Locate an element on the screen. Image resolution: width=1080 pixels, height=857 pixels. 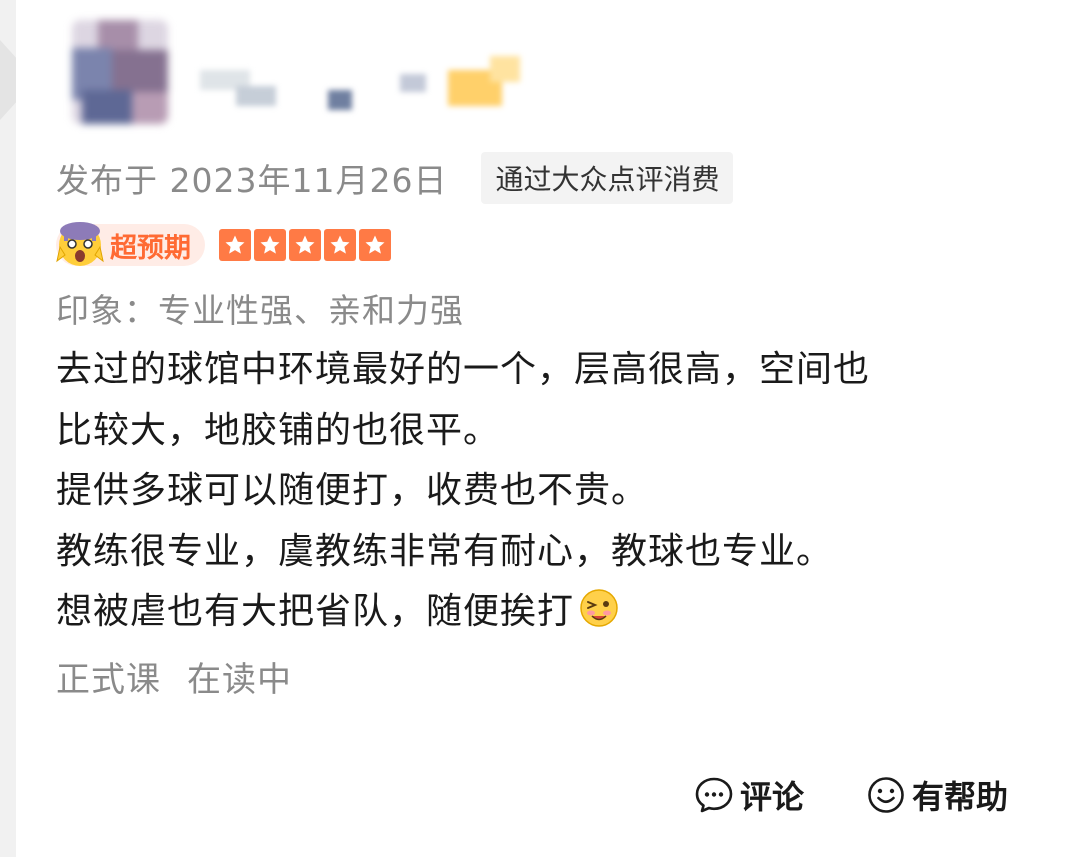
review-line-last: 想被虐也有大把省队，随便挨打 is located at coordinates (536, 612).